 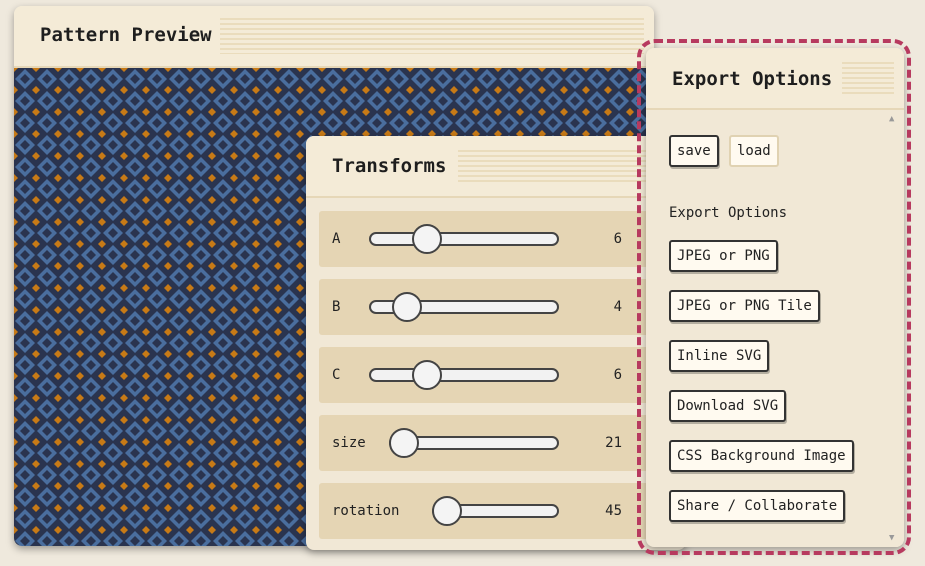 What do you see at coordinates (613, 443) in the screenshot?
I see `slider-value: 21` at bounding box center [613, 443].